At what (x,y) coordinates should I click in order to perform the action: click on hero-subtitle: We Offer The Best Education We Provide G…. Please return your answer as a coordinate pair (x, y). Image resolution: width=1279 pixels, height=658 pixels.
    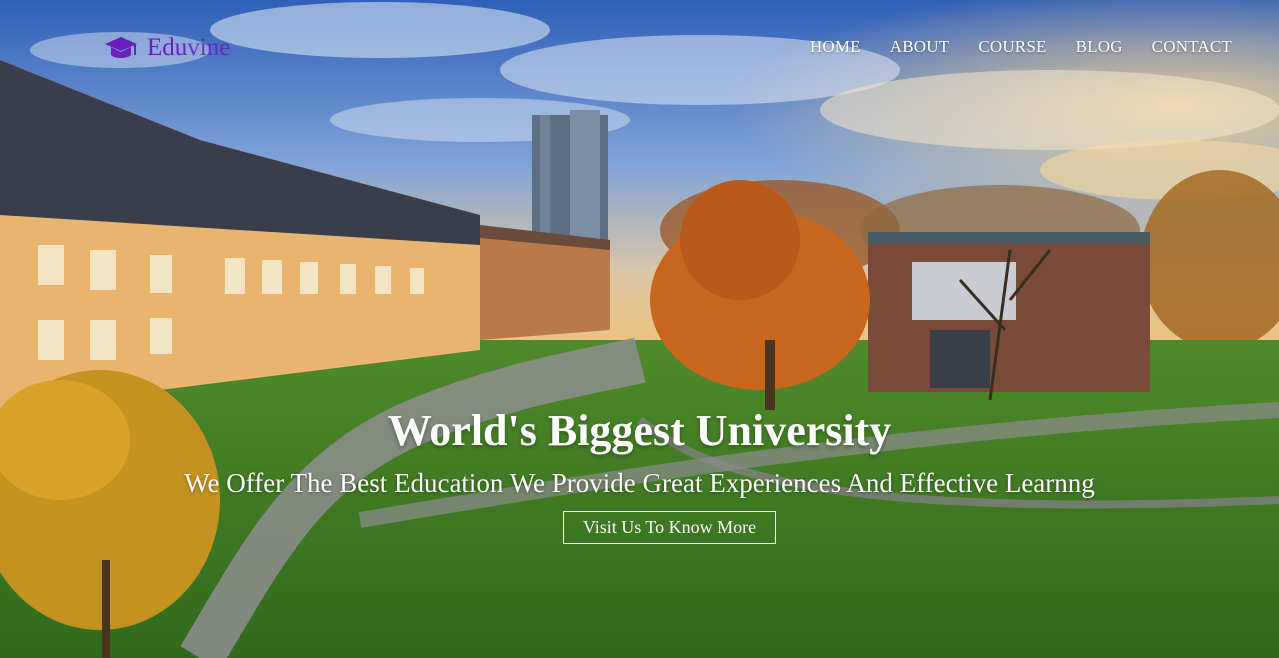
    Looking at the image, I should click on (639, 483).